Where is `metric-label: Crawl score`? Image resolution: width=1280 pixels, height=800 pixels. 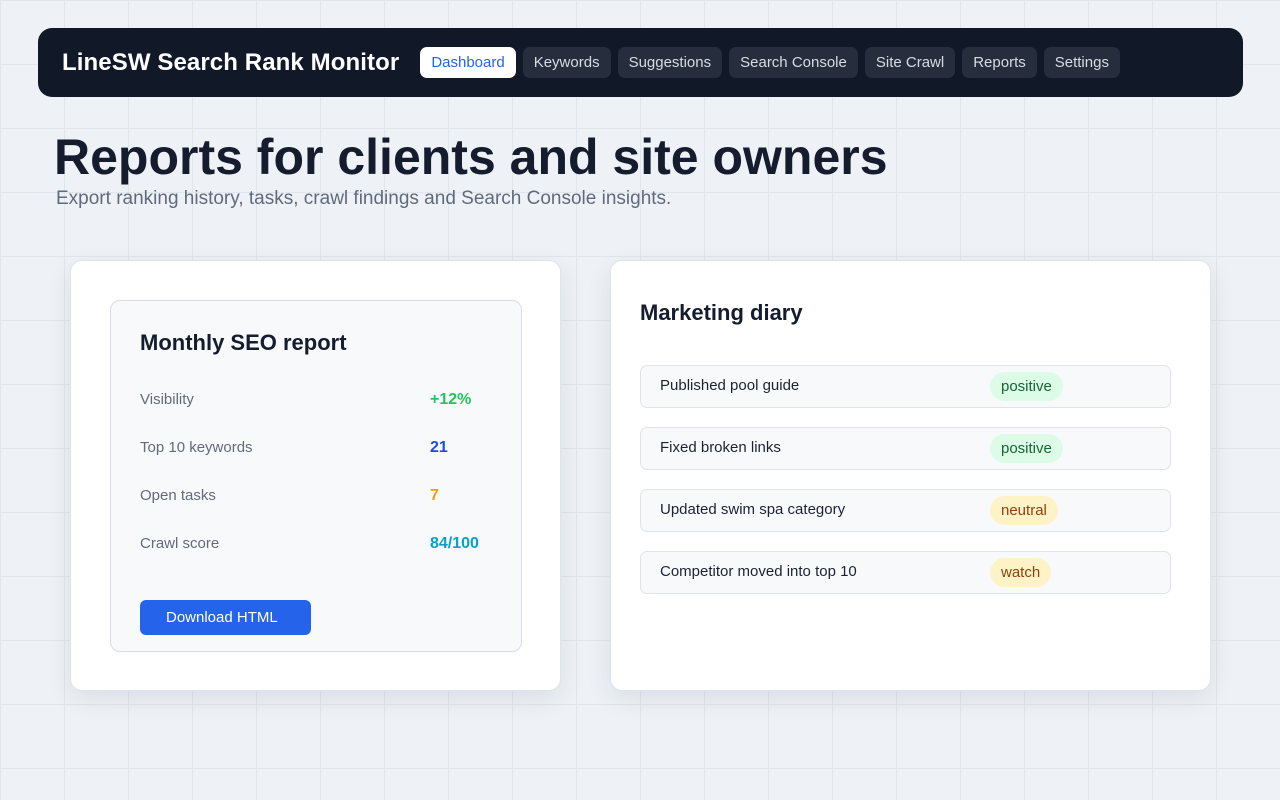
metric-label: Crawl score is located at coordinates (180, 543).